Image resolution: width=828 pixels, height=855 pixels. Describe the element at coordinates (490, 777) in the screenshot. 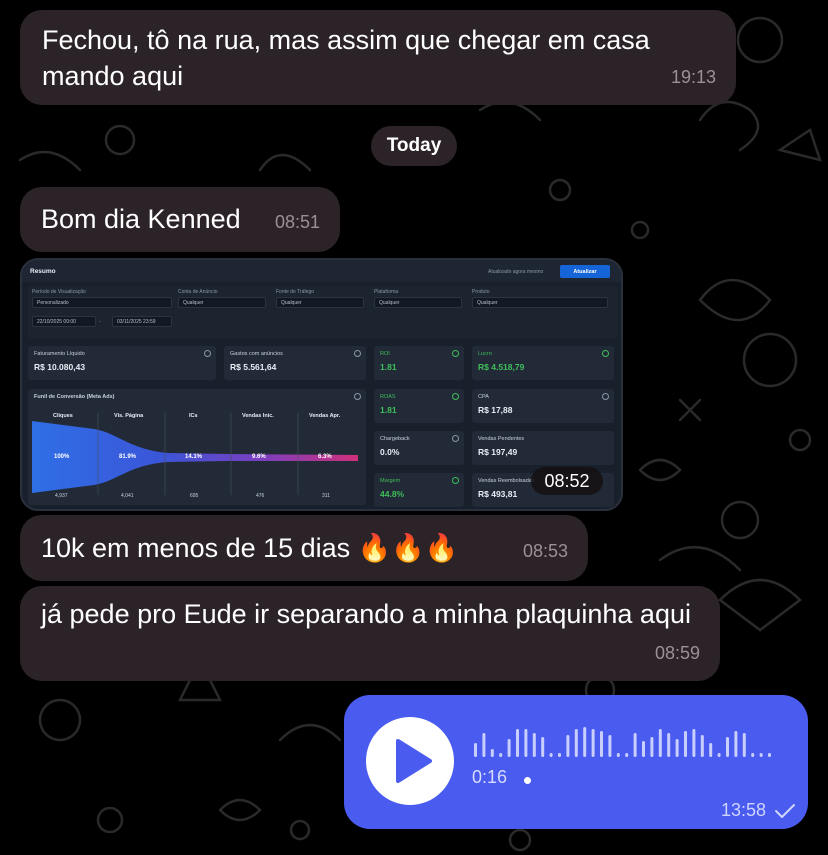

I see `voice-duration: 0:16` at that location.